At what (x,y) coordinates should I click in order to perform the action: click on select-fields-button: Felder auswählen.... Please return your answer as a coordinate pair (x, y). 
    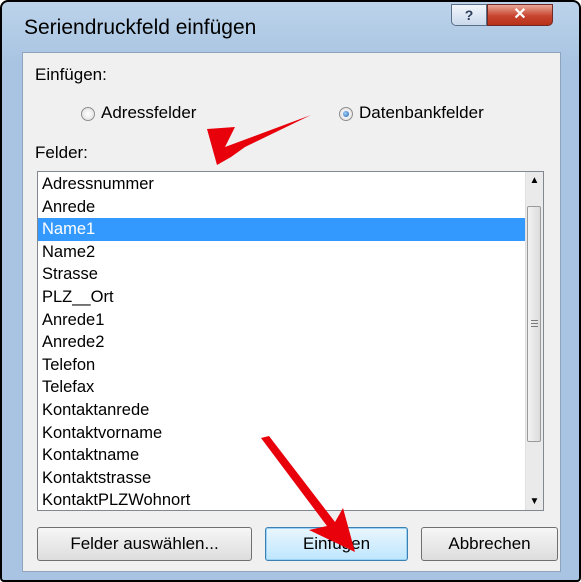
    Looking at the image, I should click on (144, 544).